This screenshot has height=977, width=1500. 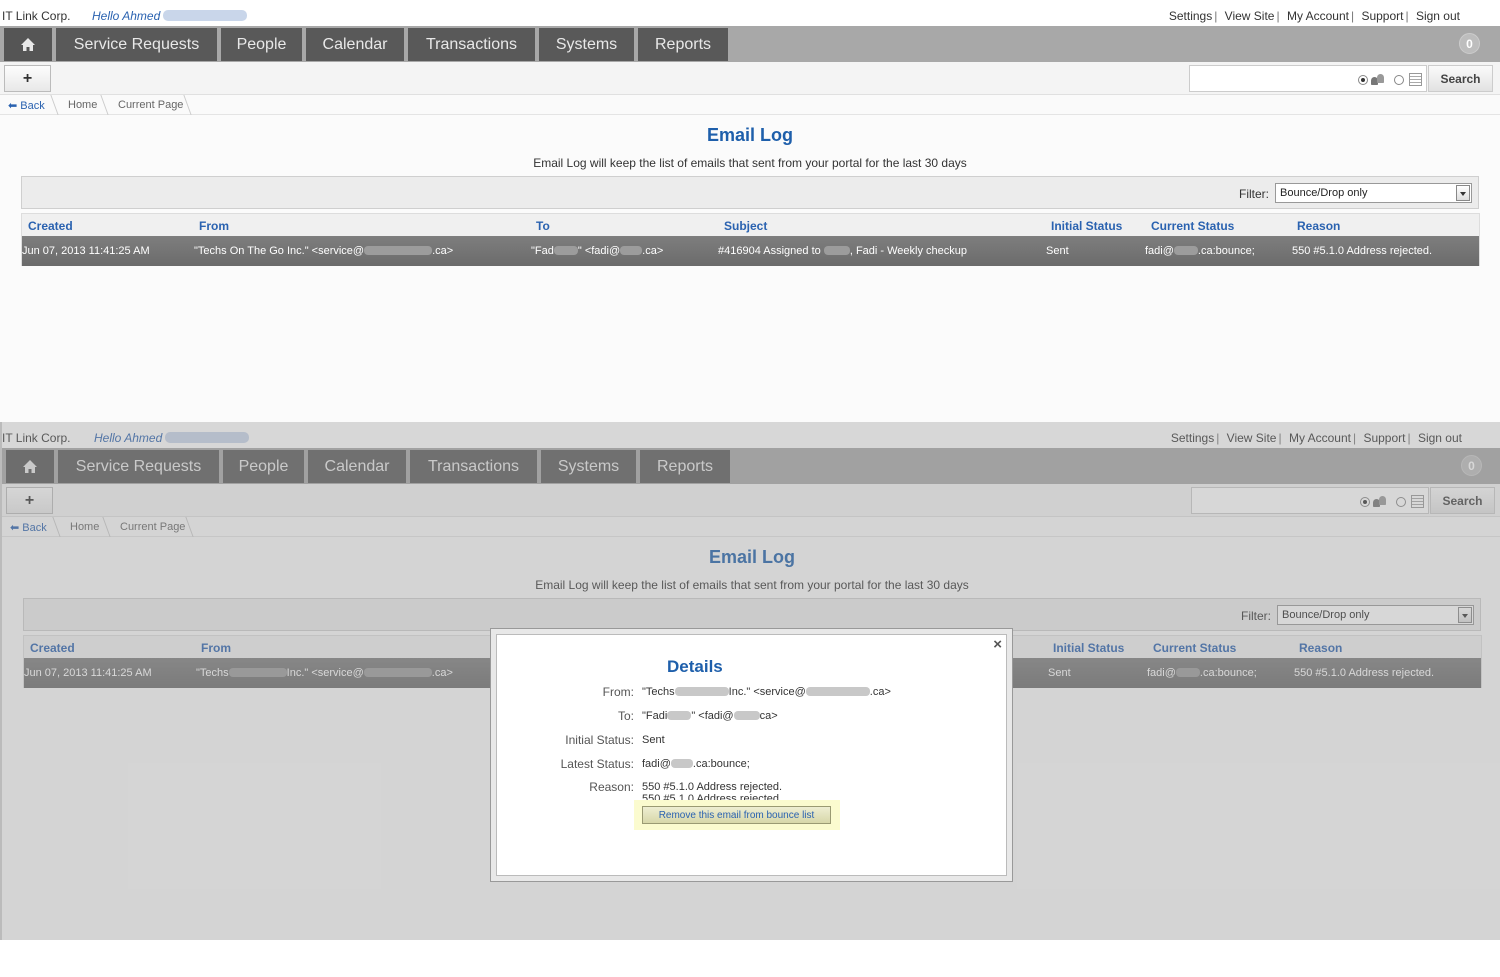 What do you see at coordinates (1460, 78) in the screenshot?
I see `search-button: Search` at bounding box center [1460, 78].